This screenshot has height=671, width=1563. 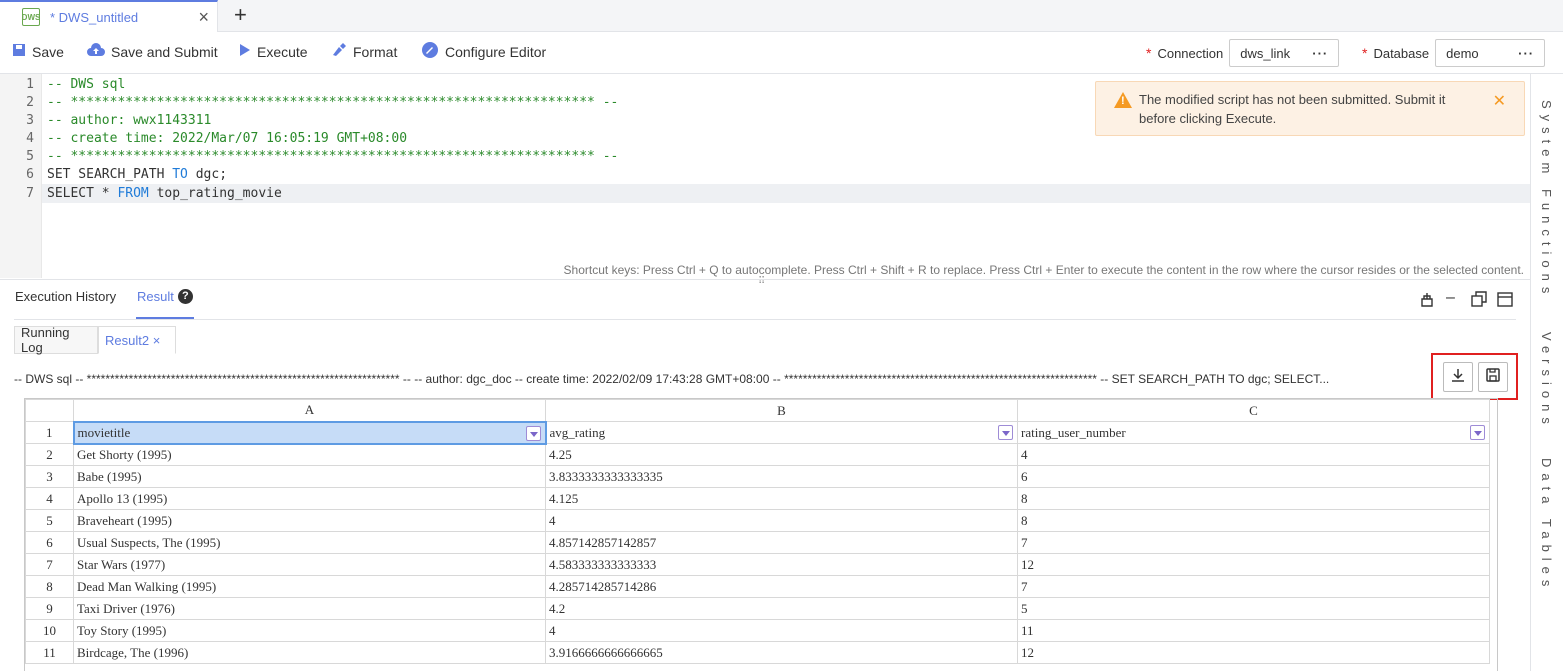 What do you see at coordinates (781, 476) in the screenshot?
I see `table-cell: 3.8333333333333335` at bounding box center [781, 476].